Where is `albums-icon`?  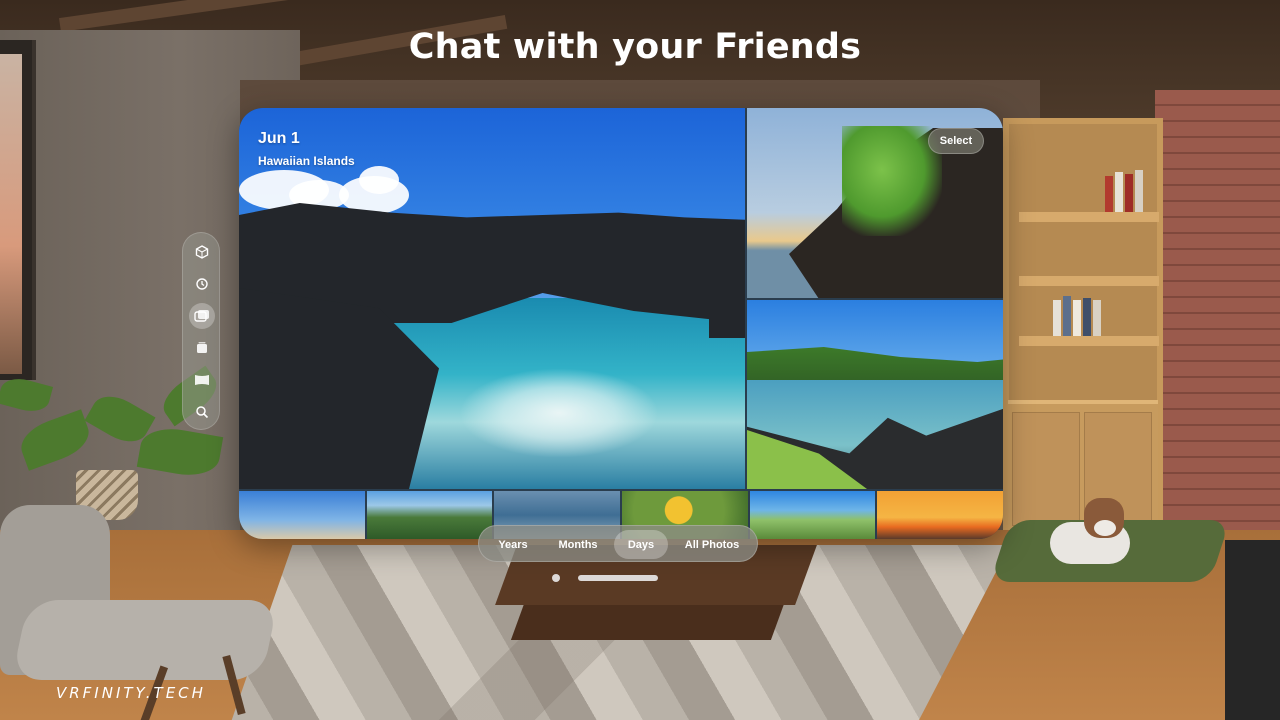
albums-icon is located at coordinates (202, 347).